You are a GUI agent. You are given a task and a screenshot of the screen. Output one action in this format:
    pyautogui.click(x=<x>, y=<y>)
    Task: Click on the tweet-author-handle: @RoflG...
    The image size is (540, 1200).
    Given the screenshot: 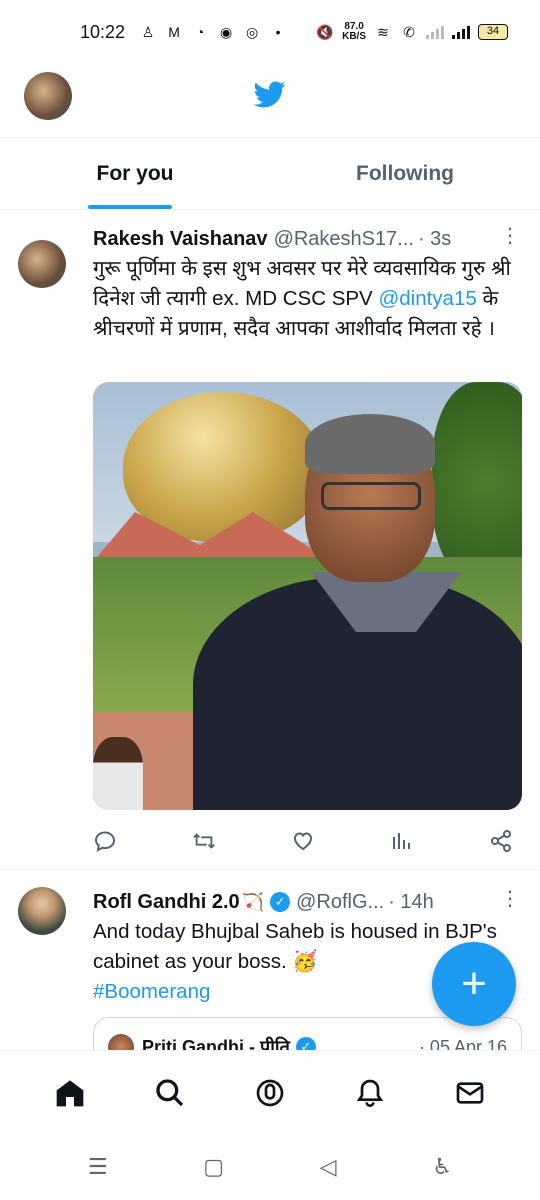 What is the action you would take?
    pyautogui.click(x=340, y=902)
    